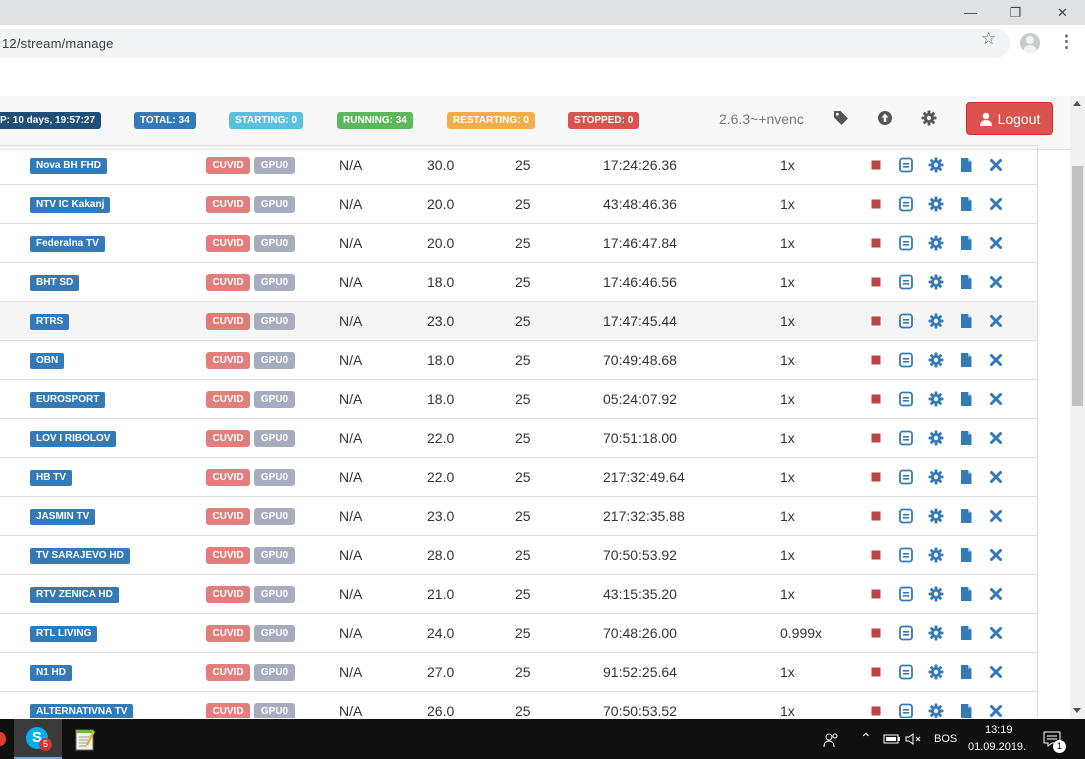 Image resolution: width=1085 pixels, height=759 pixels. I want to click on upload-icon, so click(885, 118).